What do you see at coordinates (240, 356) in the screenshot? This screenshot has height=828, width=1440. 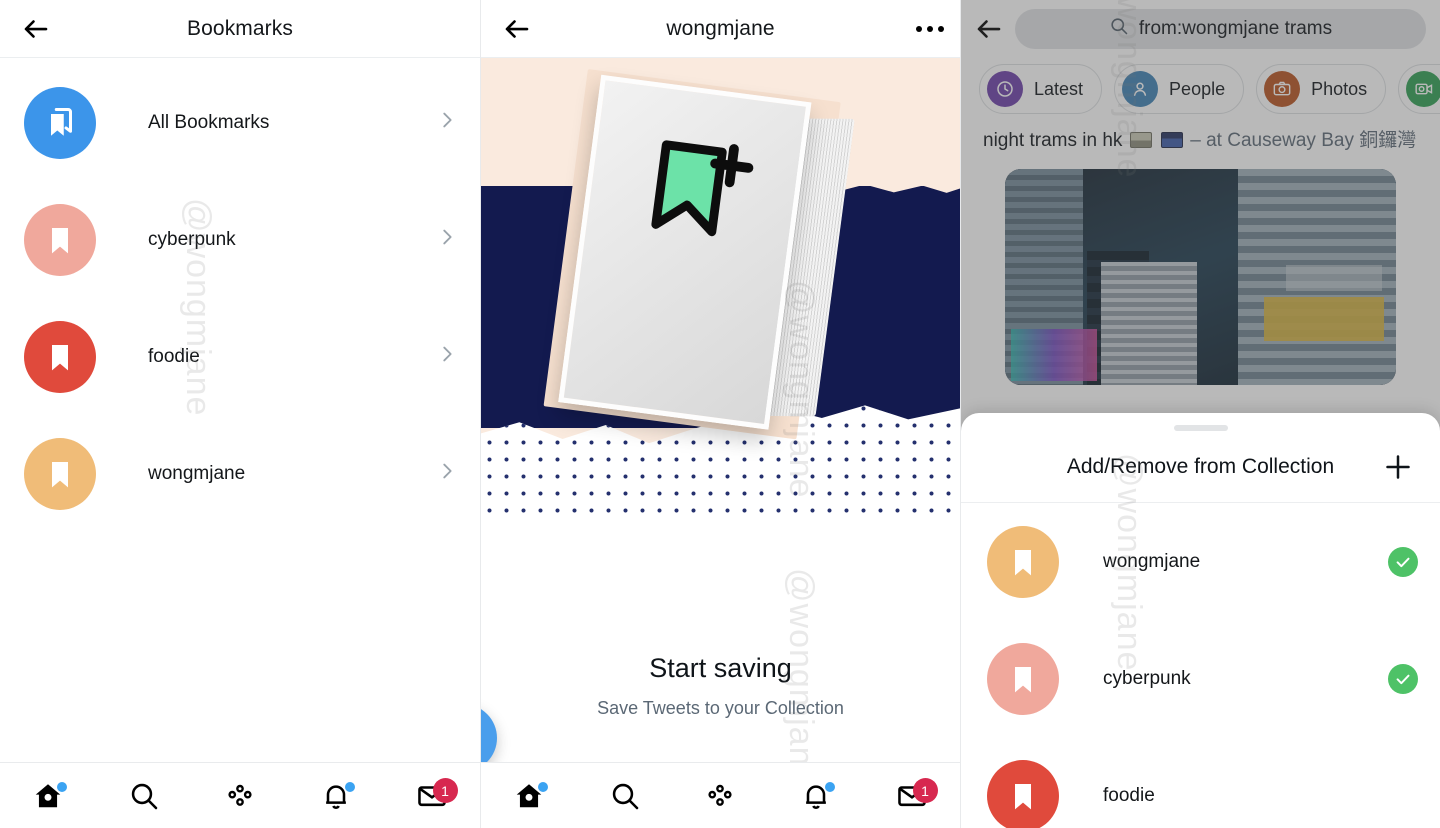 I see `collection-row-foodie: foodie` at bounding box center [240, 356].